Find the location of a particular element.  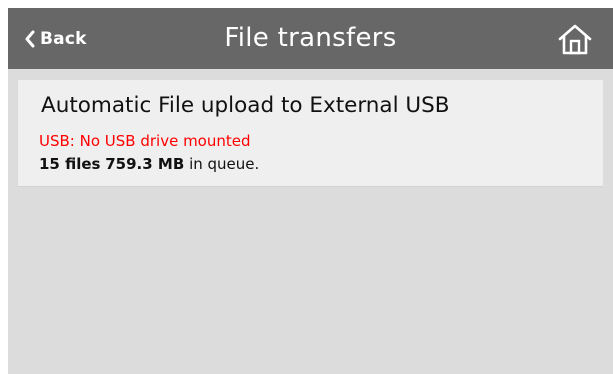

home-icon is located at coordinates (575, 42).